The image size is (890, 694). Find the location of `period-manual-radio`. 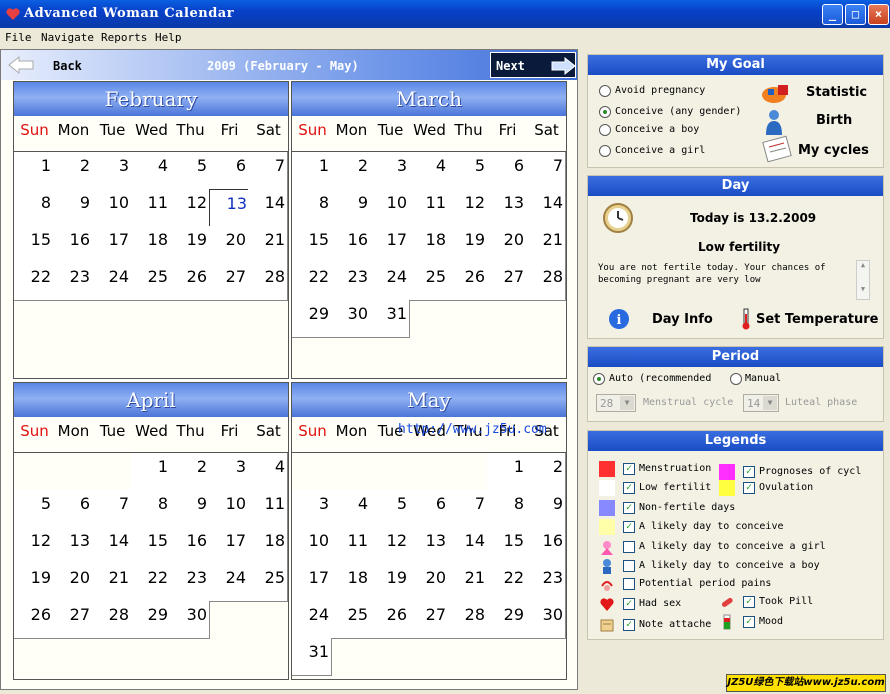

period-manual-radio is located at coordinates (736, 379).